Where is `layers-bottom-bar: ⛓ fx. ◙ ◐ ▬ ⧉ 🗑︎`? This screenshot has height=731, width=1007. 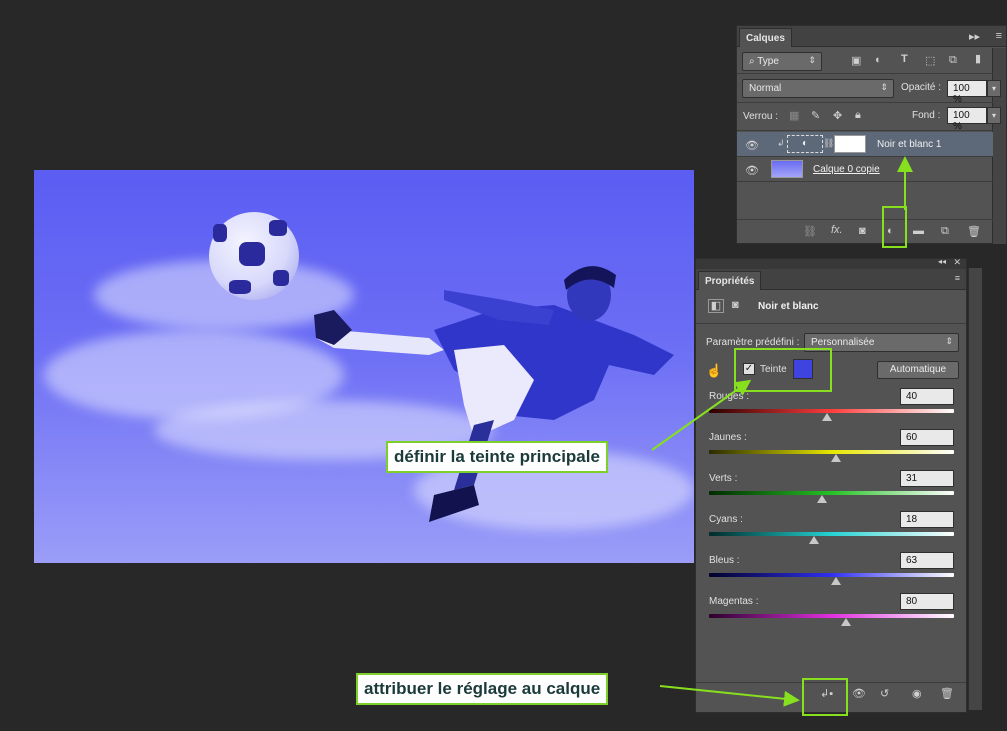 layers-bottom-bar: ⛓ fx. ◙ ◐ ▬ ⧉ 🗑︎ is located at coordinates (865, 231).